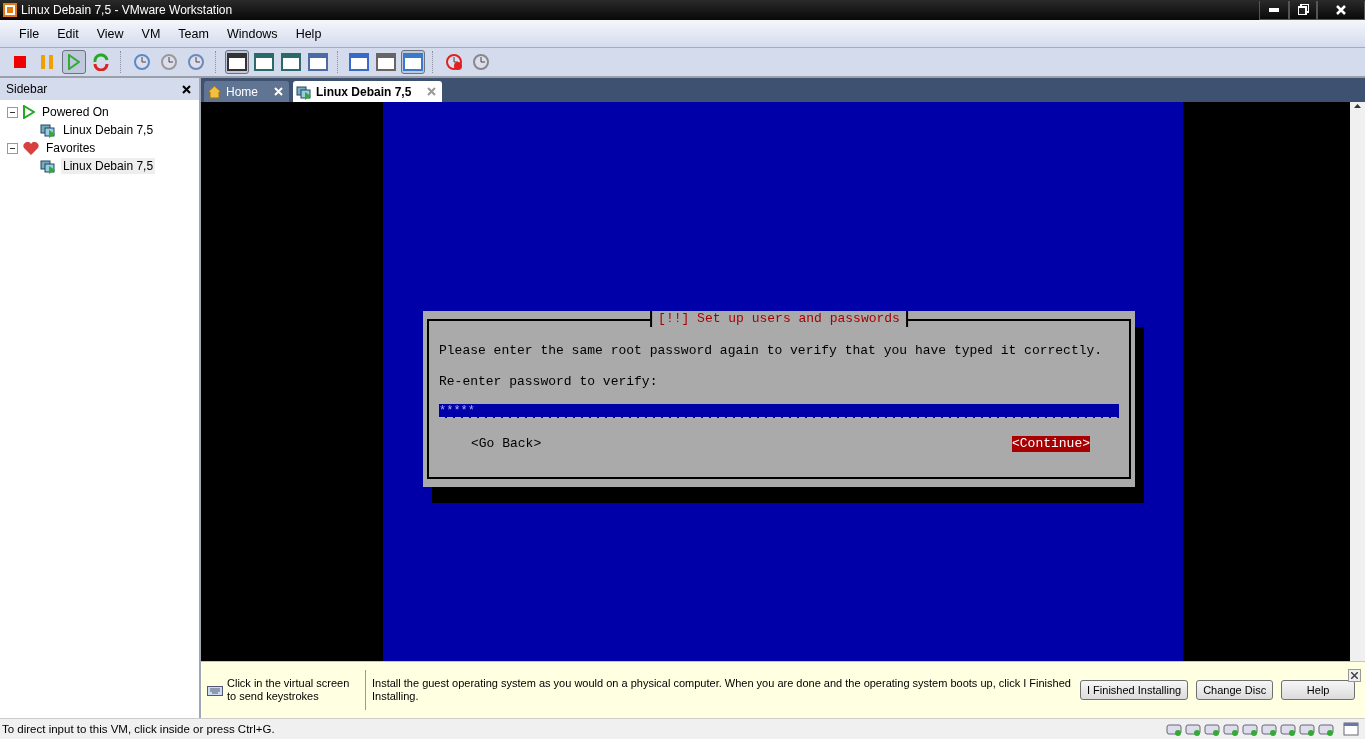  I want to click on sidebar-title: Sidebar, so click(27, 89).